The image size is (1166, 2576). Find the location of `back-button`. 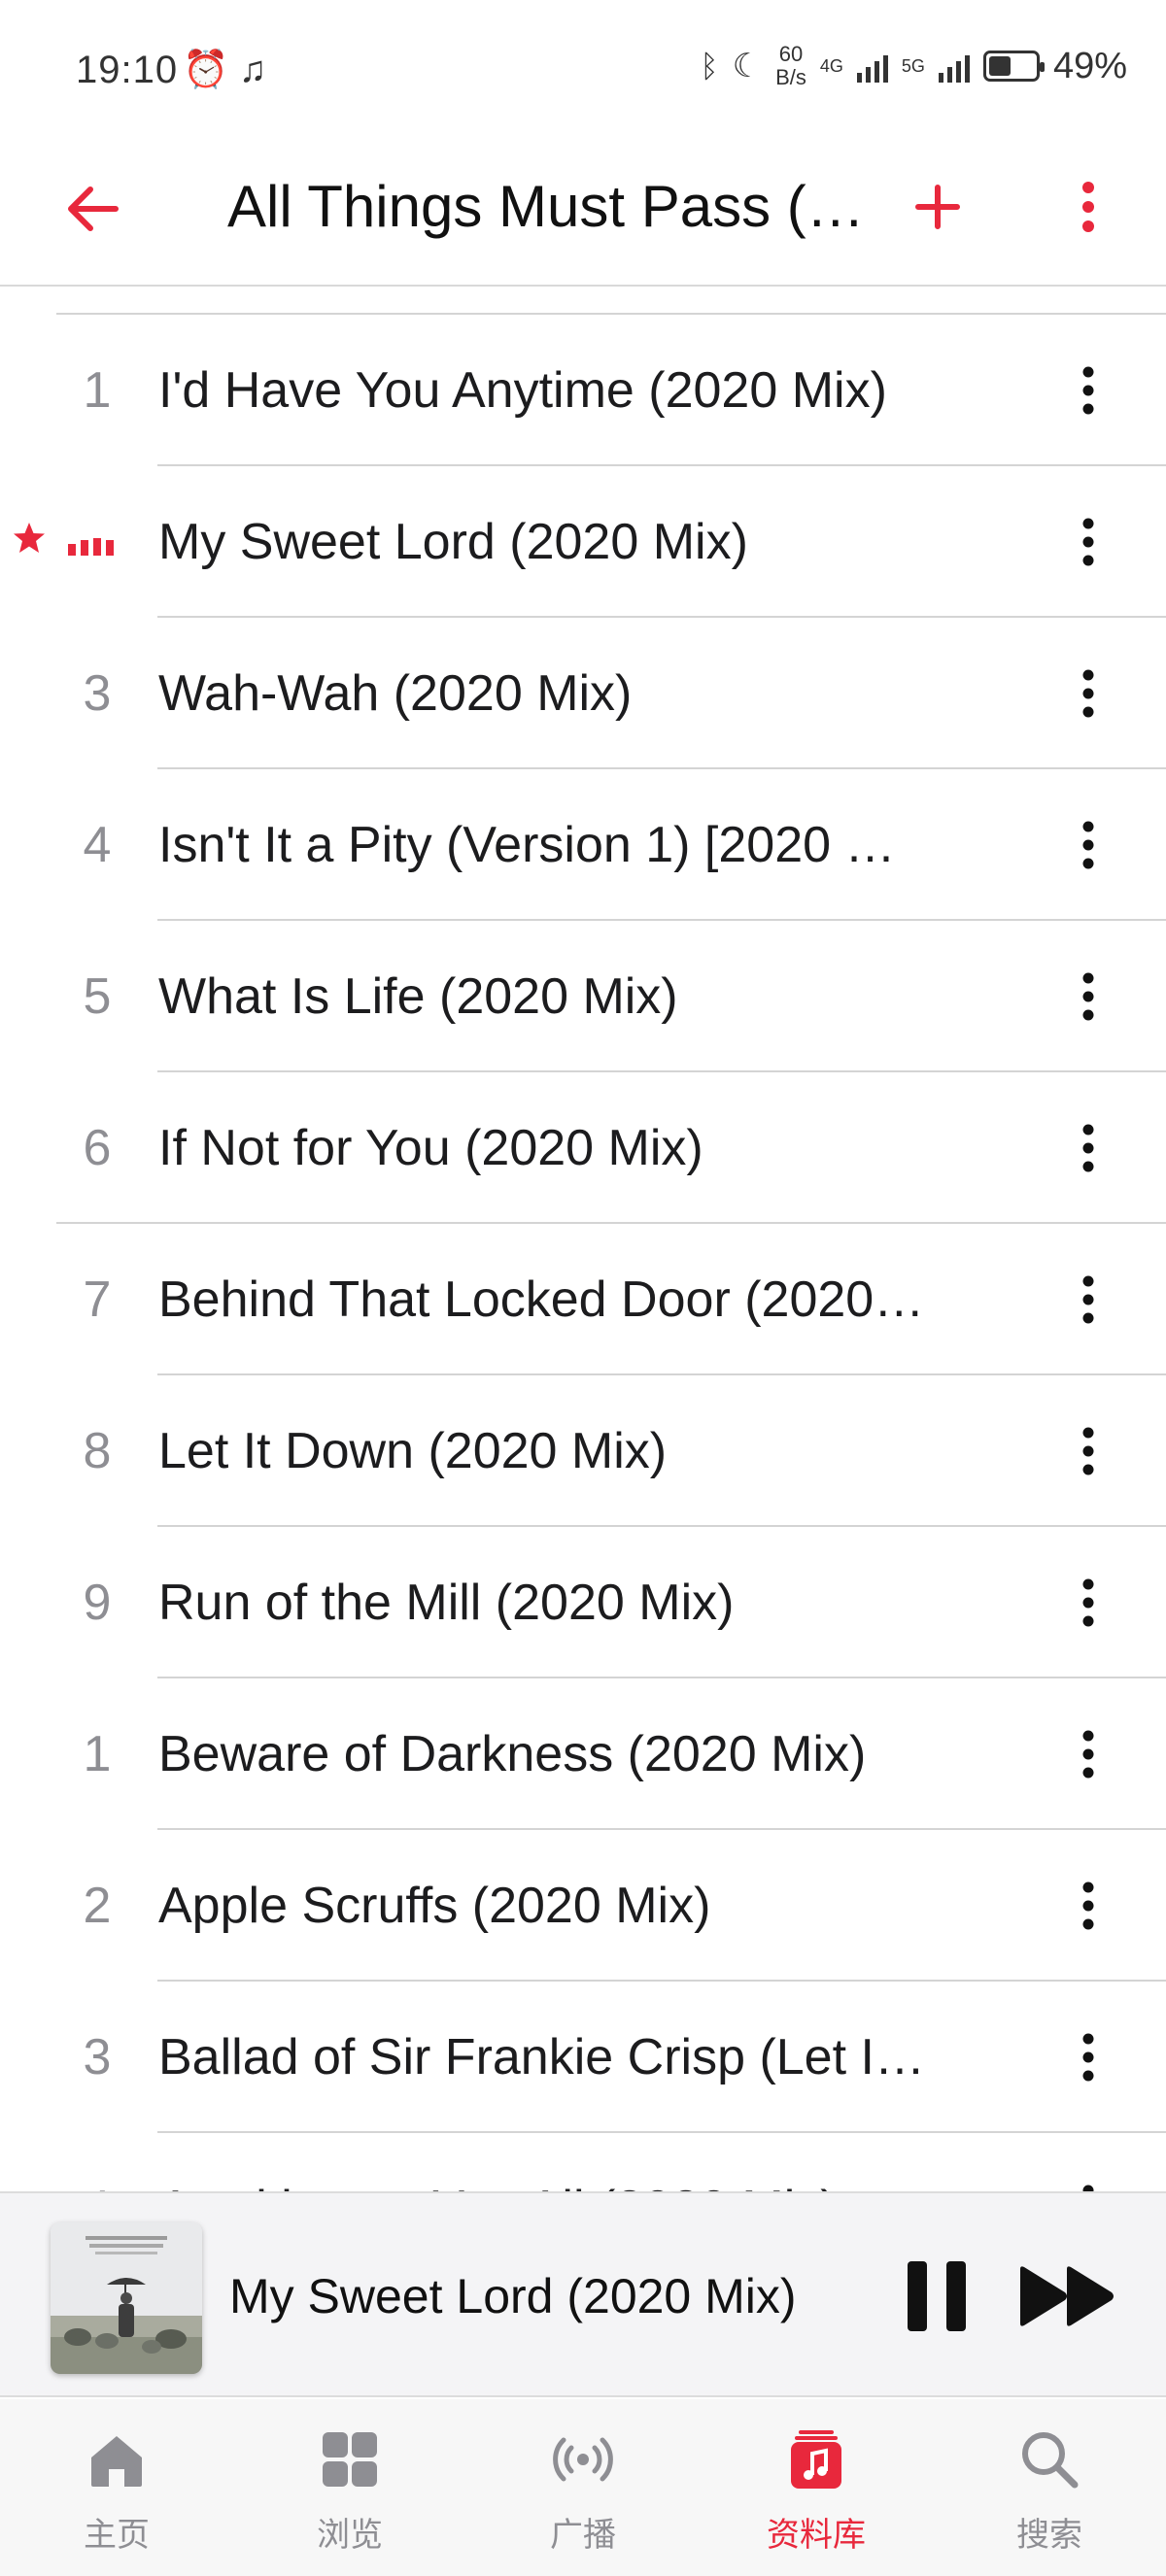

back-button is located at coordinates (92, 209).